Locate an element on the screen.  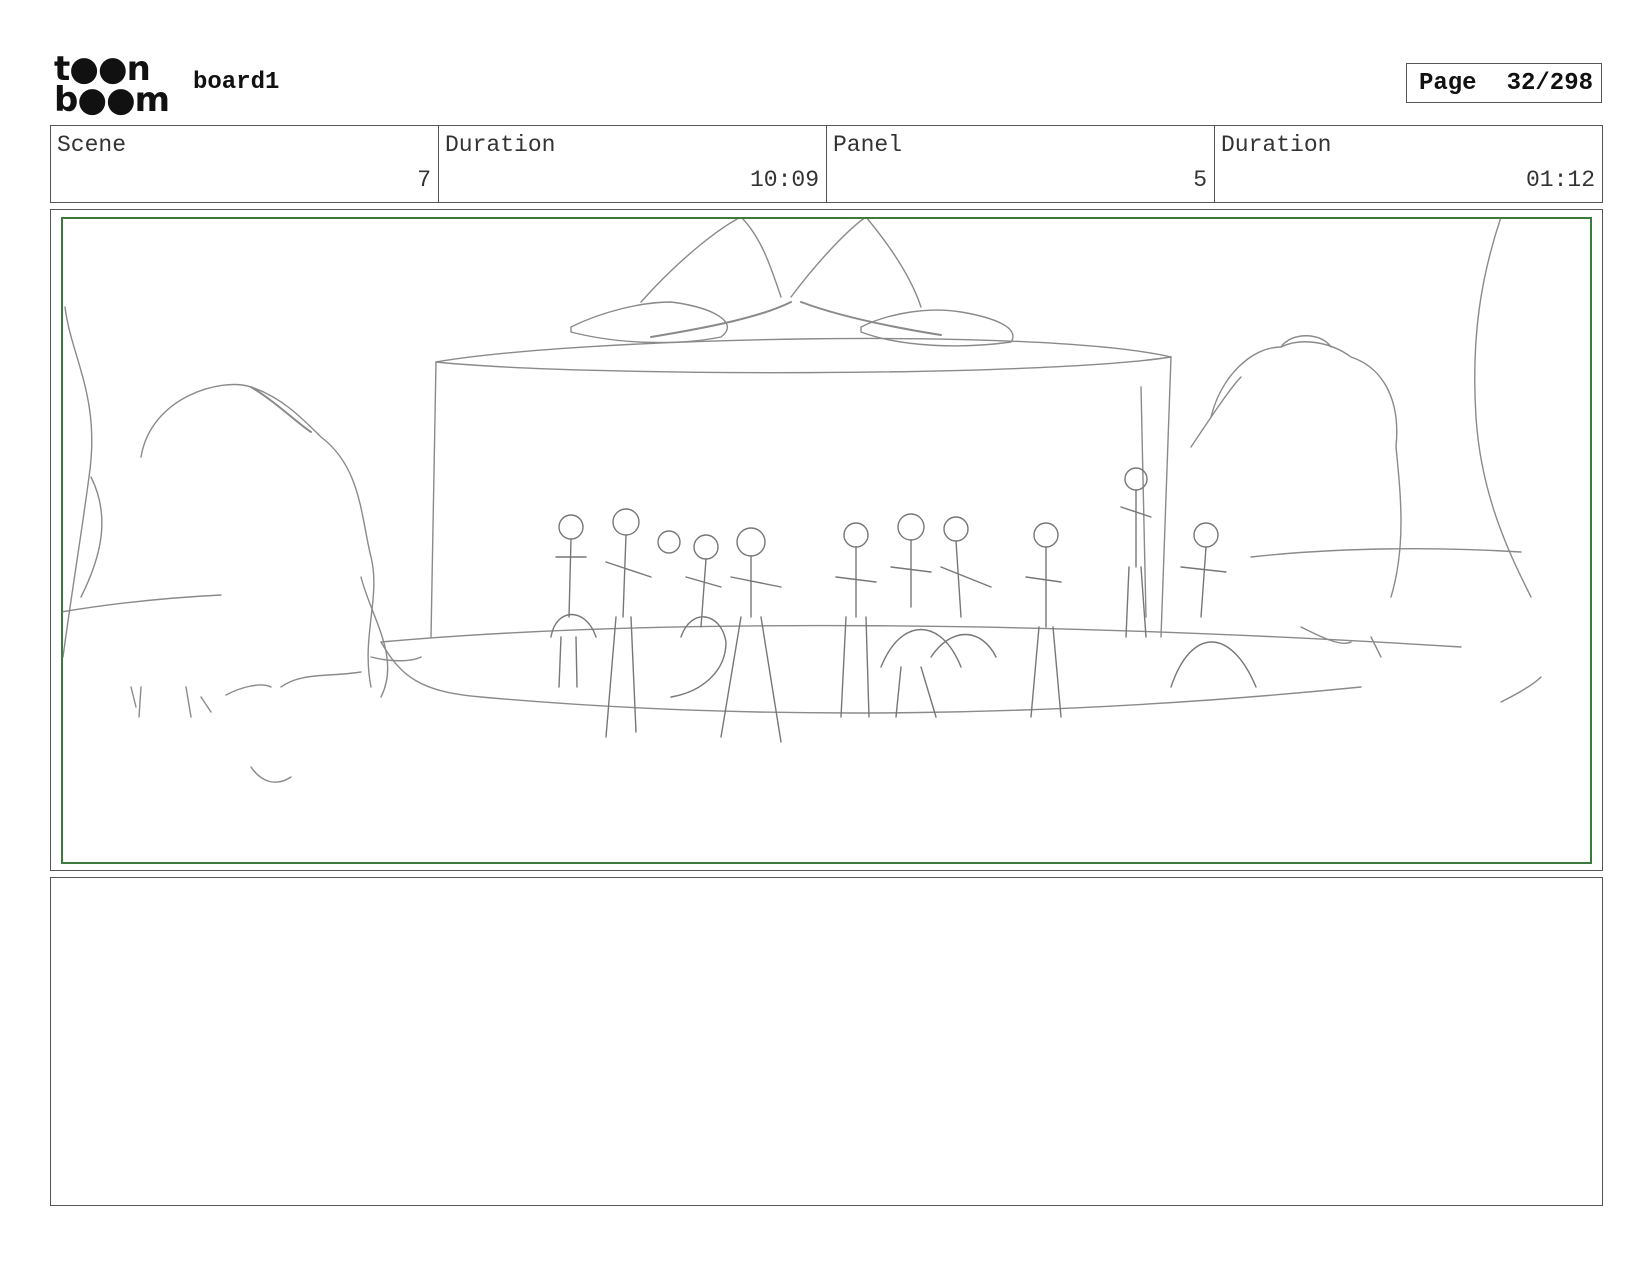
page-label: Page is located at coordinates (1447, 83).